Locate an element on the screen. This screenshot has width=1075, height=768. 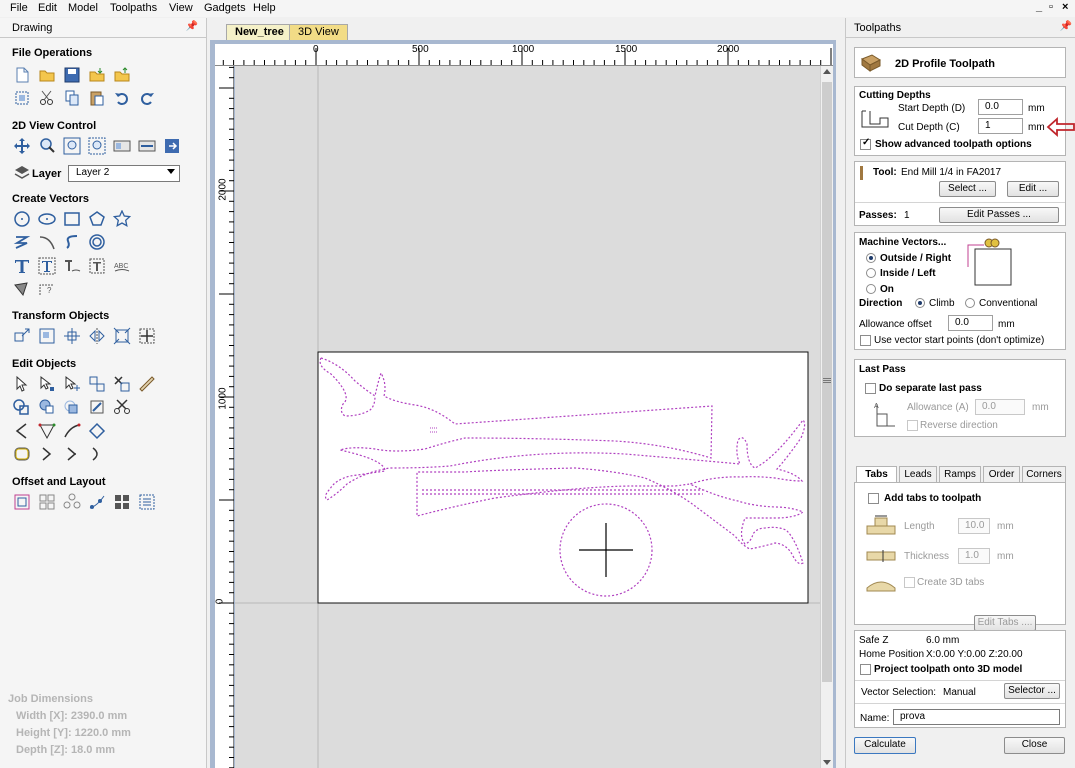
curve-tool-icon is located at coordinates (72, 242).